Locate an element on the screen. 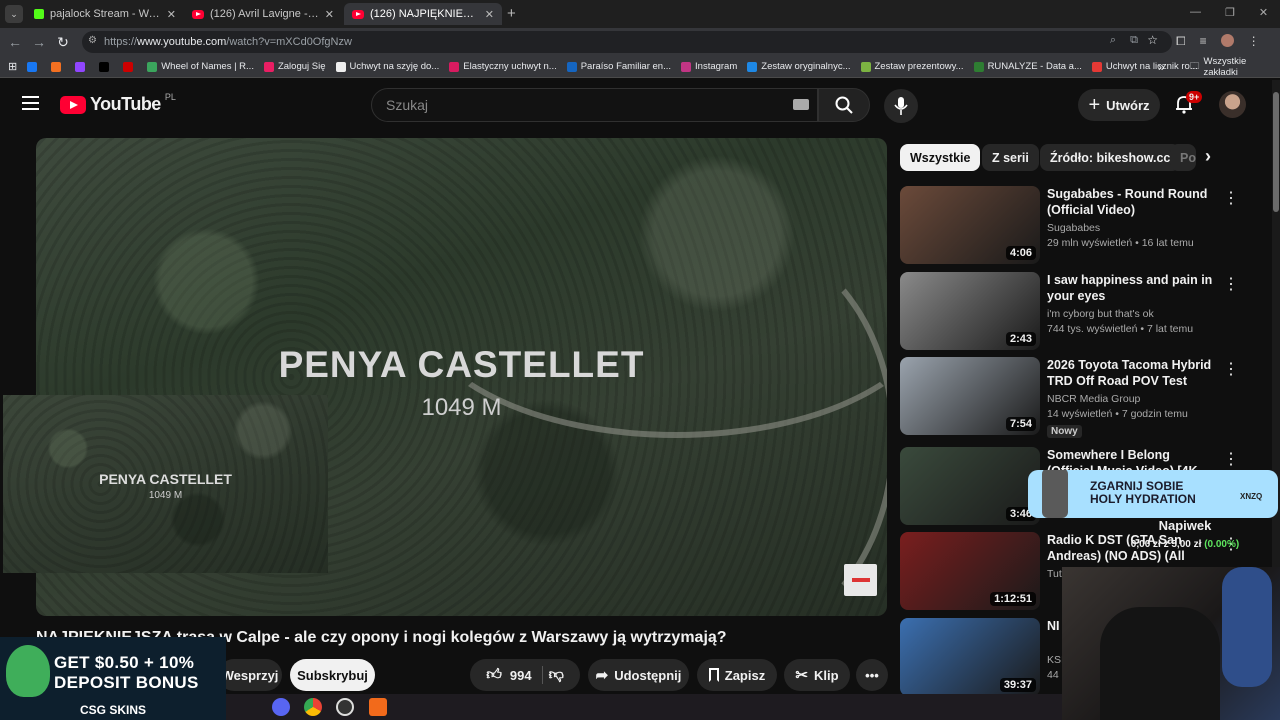 The image size is (1280, 720). video-thumbnail: 3:46 is located at coordinates (970, 486).